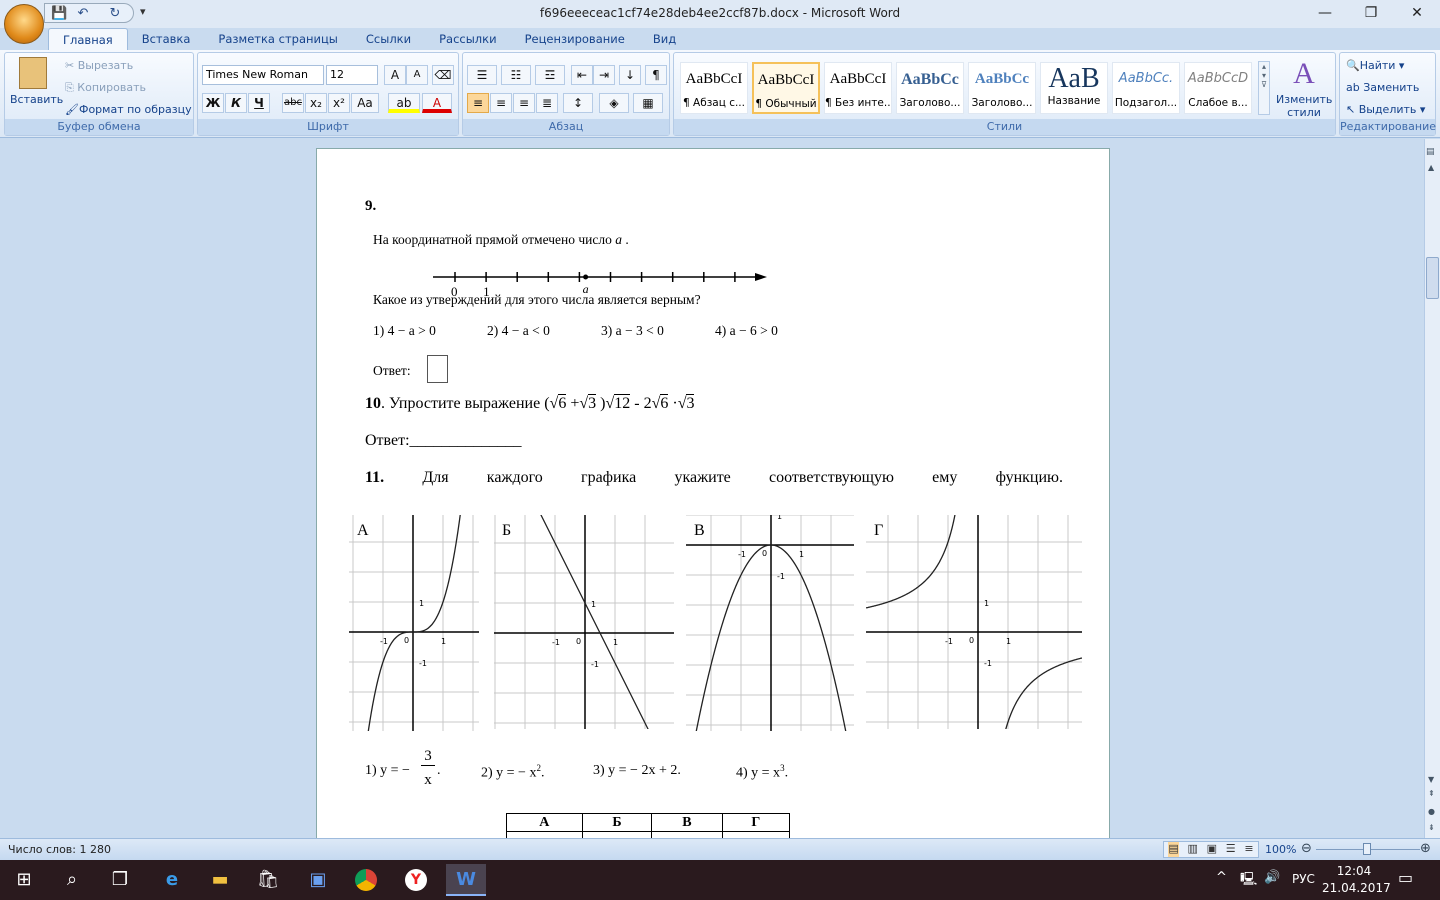 The image size is (1440, 900). I want to click on tab-home: Главная, so click(88, 39).